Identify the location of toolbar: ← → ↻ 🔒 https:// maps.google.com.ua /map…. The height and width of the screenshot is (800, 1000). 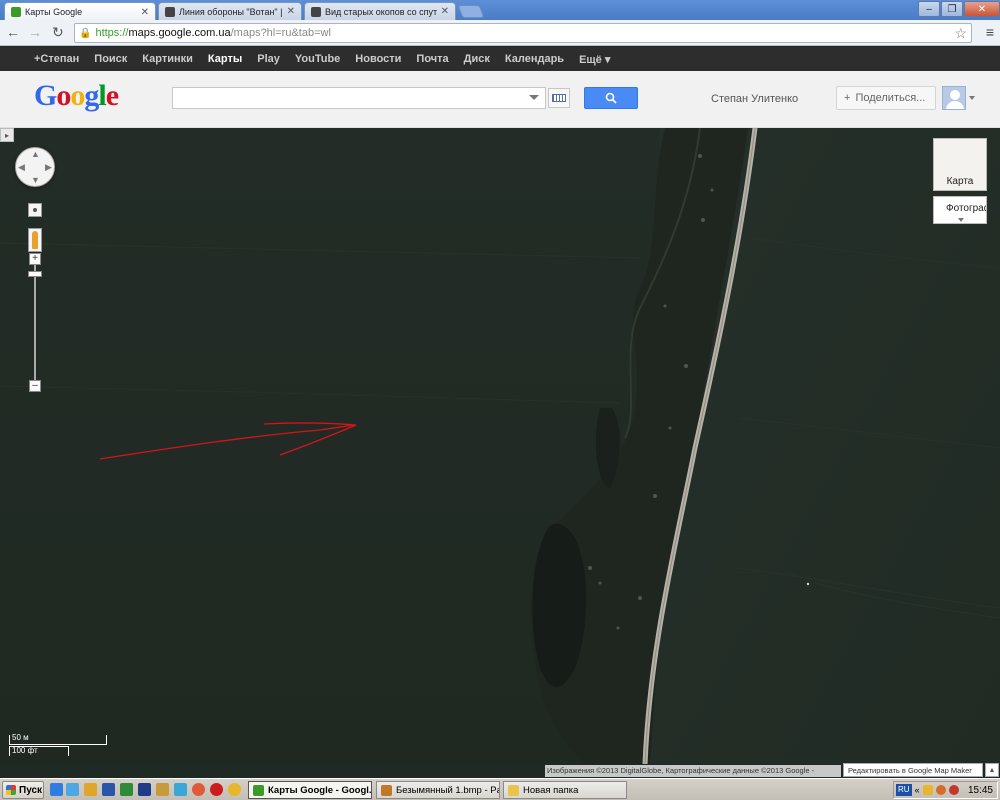
(500, 33).